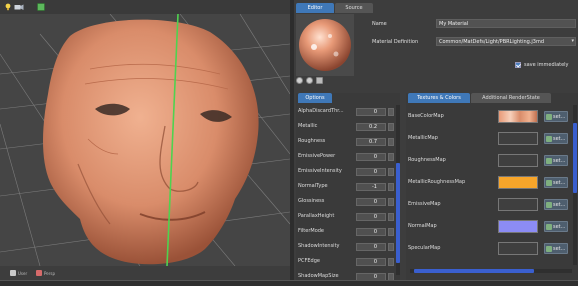 The image size is (578, 286). Describe the element at coordinates (379, 24) in the screenshot. I see `name-label: Name` at that location.